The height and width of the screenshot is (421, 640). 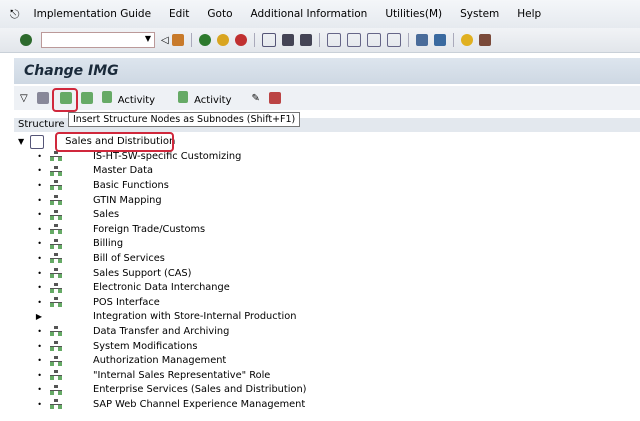 I want to click on cancel-icon, so click(x=240, y=40).